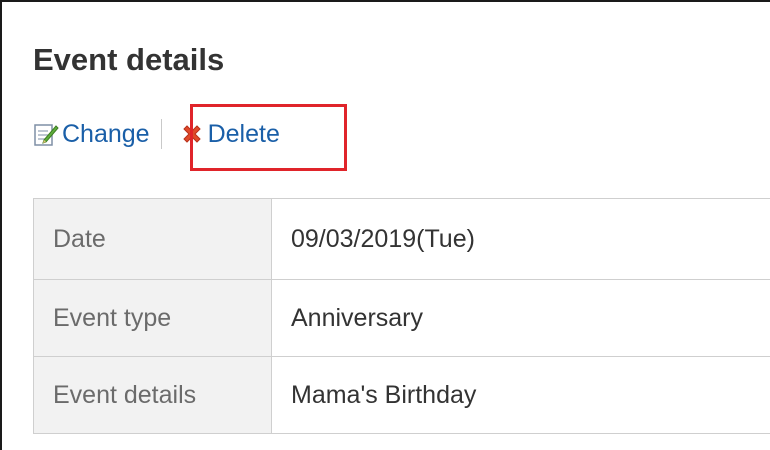 The height and width of the screenshot is (450, 770). I want to click on row-value: 09/03/2019(Tue), so click(520, 239).